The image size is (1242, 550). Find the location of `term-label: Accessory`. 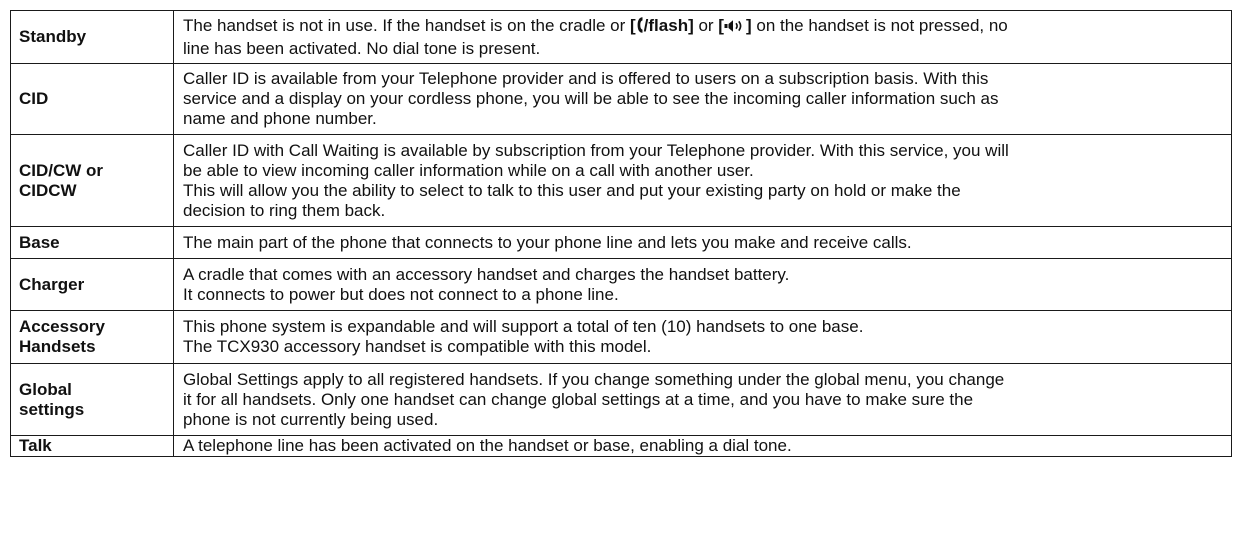

term-label: Accessory is located at coordinates (62, 326).